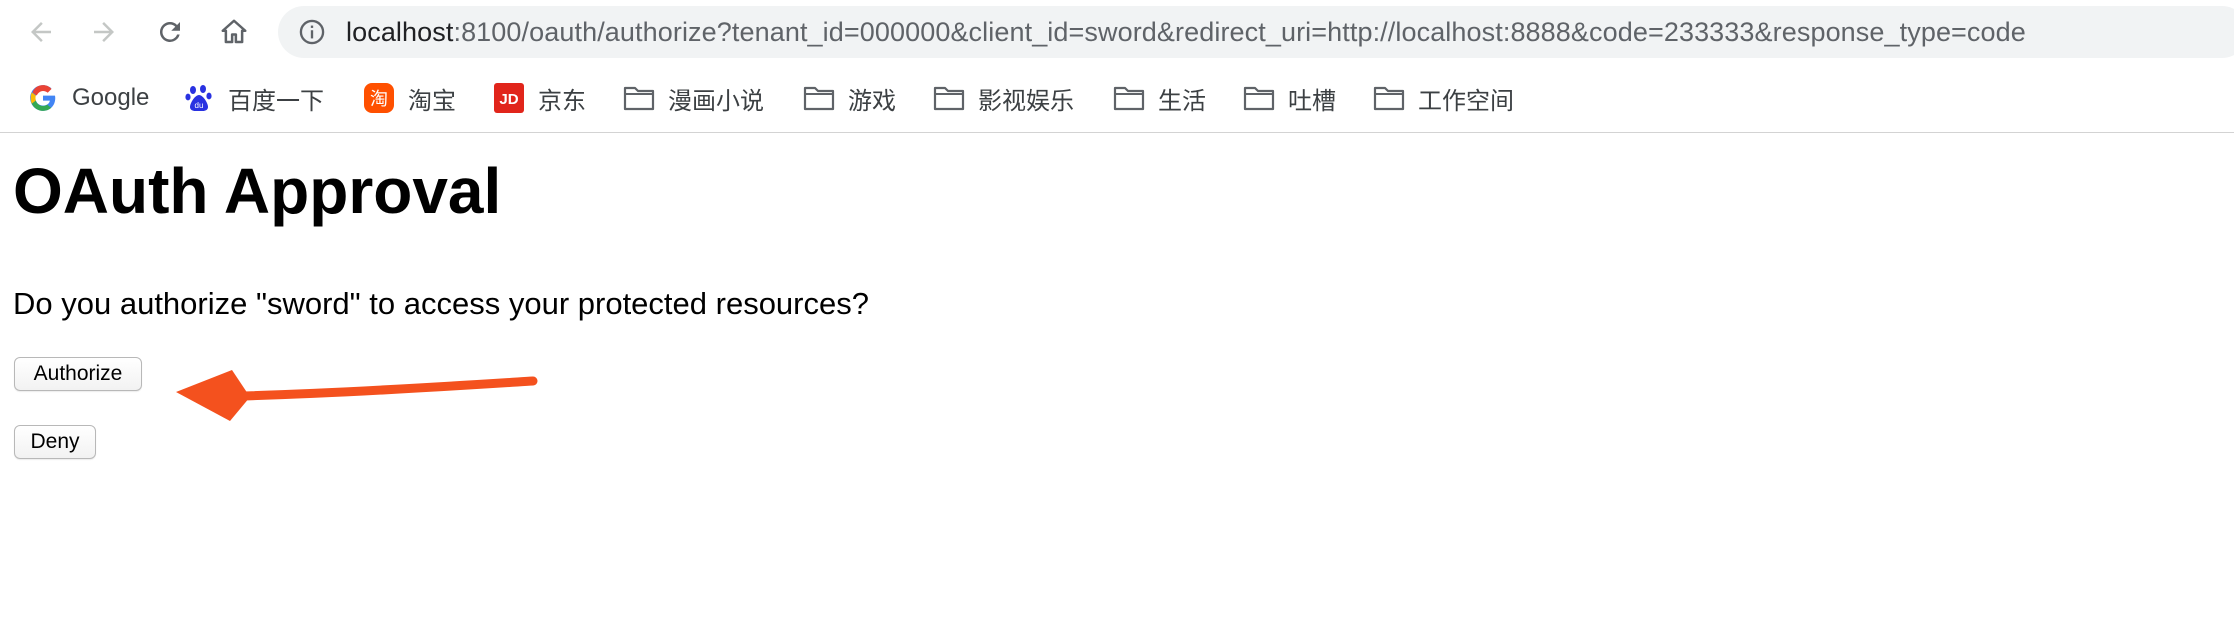 The width and height of the screenshot is (2234, 618). I want to click on bookmark-folder-workspace: 工作空间, so click(1443, 98).